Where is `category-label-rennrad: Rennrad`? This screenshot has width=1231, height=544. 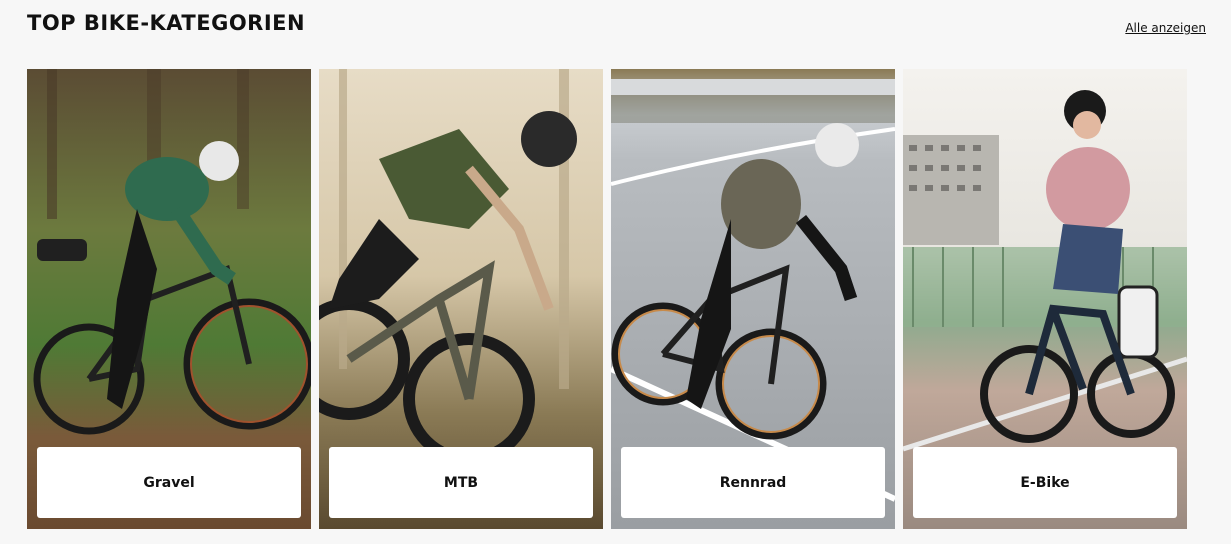
category-label-rennrad: Rennrad is located at coordinates (753, 482).